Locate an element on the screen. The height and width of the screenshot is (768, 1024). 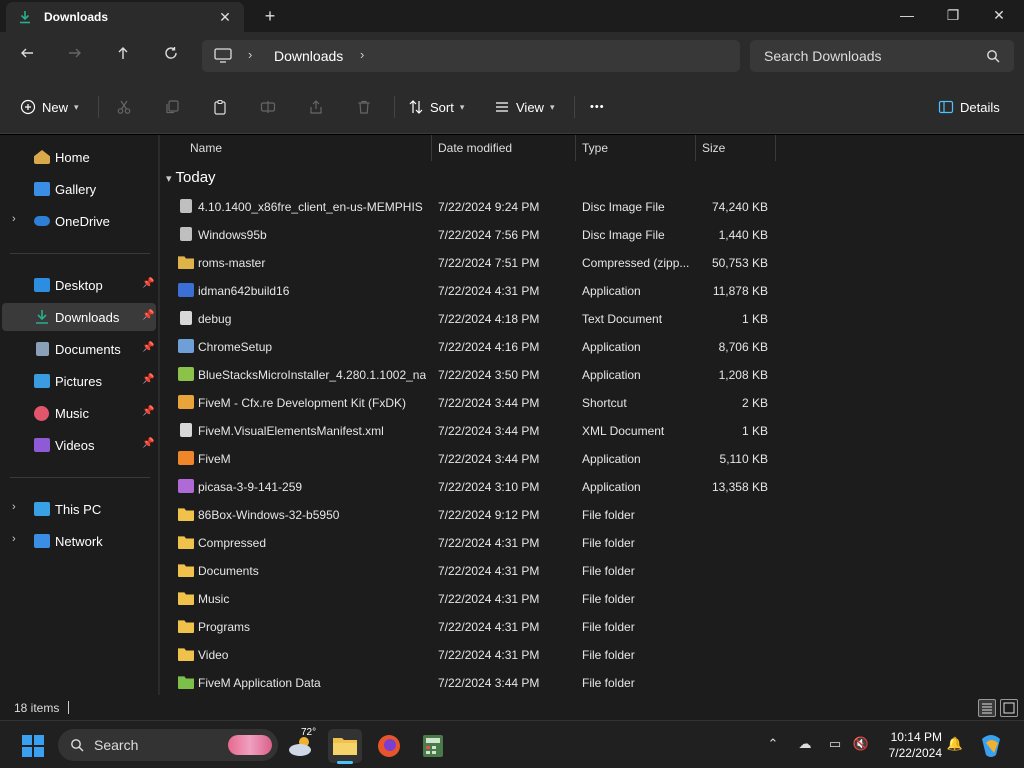
minimize-button: — is located at coordinates (907, 15).